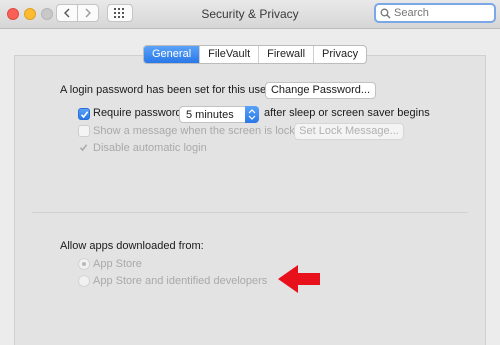  I want to click on tab-privacy: Privacy, so click(340, 54).